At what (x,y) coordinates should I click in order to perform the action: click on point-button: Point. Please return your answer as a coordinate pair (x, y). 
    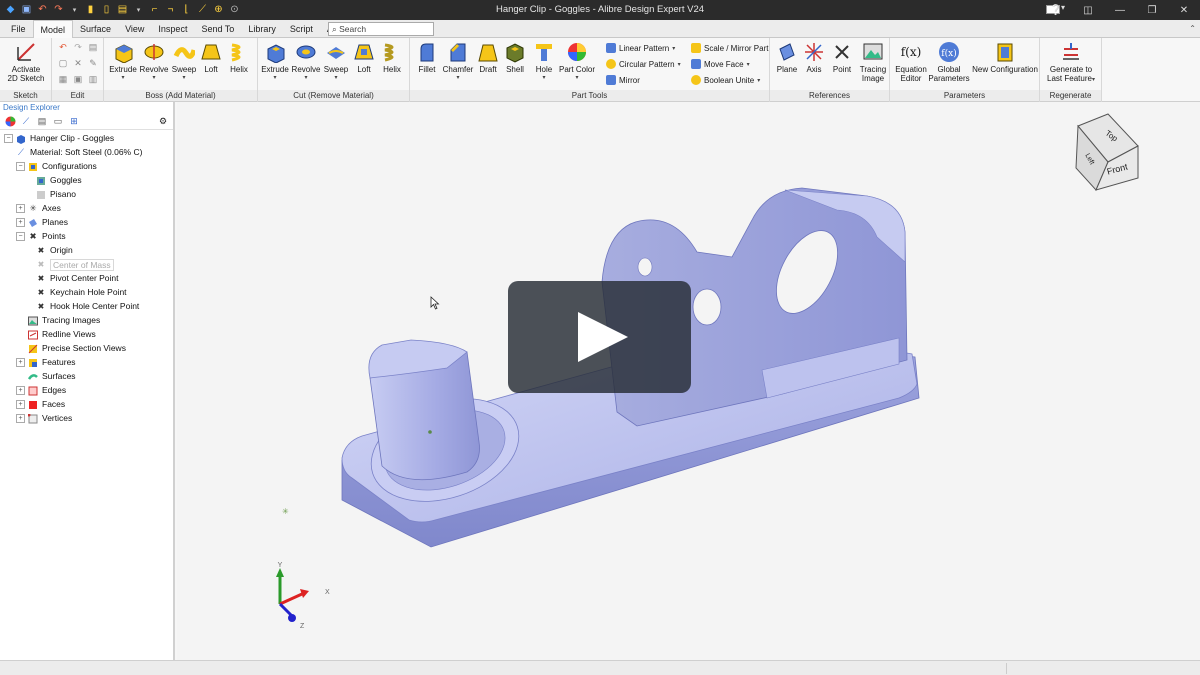
    Looking at the image, I should click on (842, 57).